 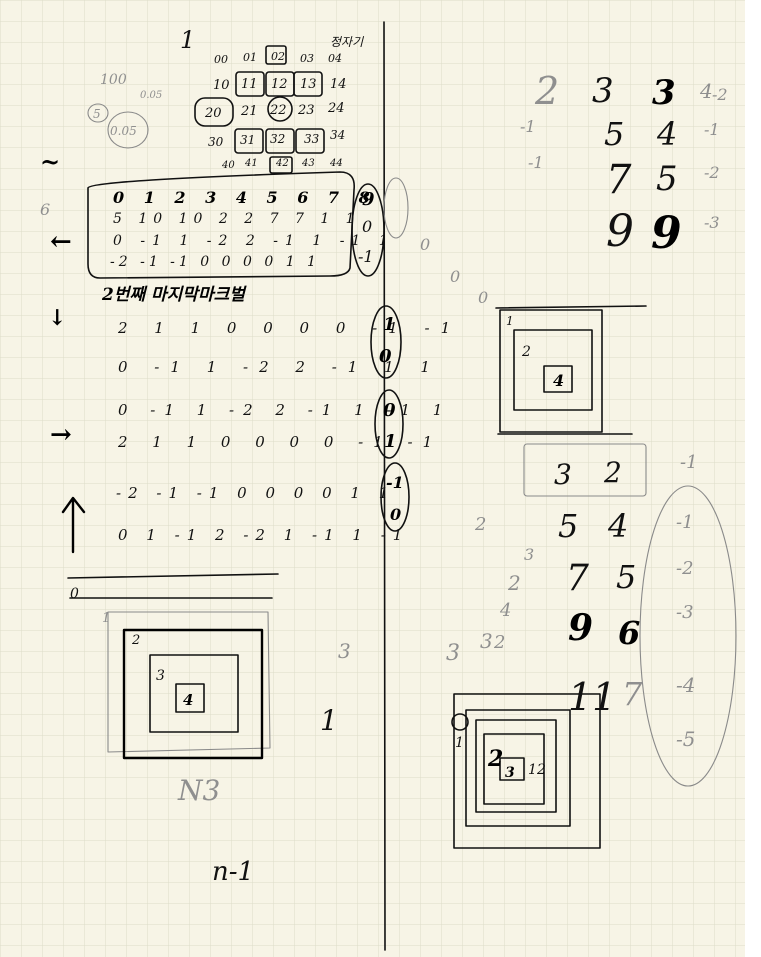 What do you see at coordinates (279, 84) in the screenshot?
I see `grid-cell: 12` at bounding box center [279, 84].